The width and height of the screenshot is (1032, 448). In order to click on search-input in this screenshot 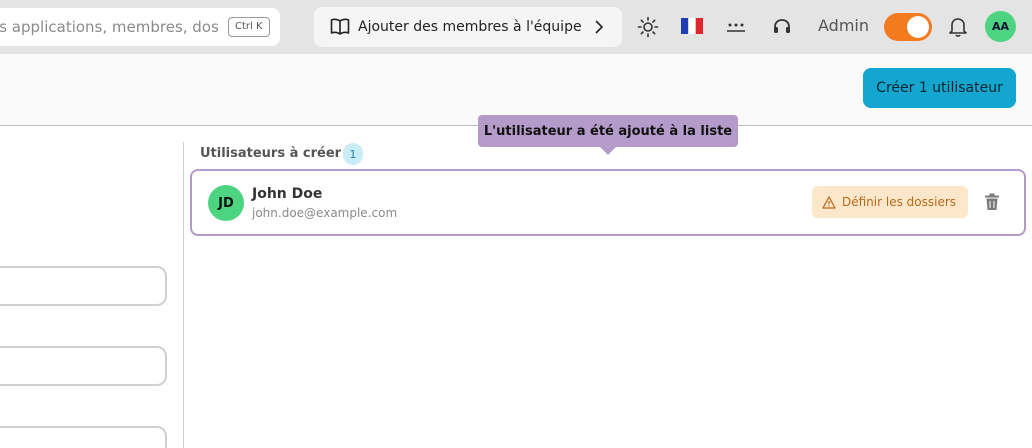, I will do `click(109, 27)`.